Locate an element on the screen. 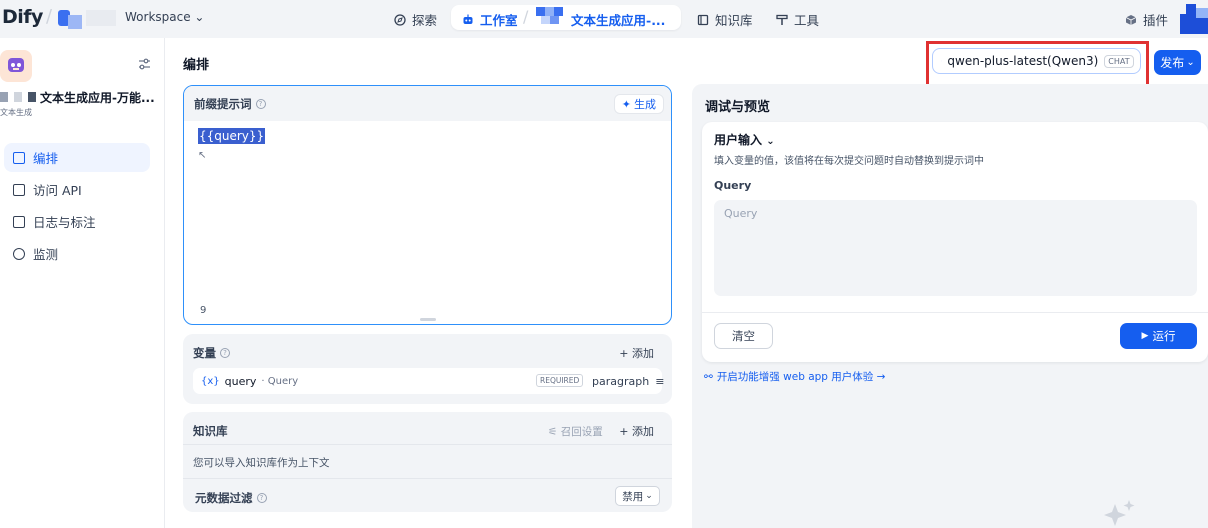 Image resolution: width=1208 pixels, height=528 pixels. sidebar-item-label: 监测 is located at coordinates (46, 254).